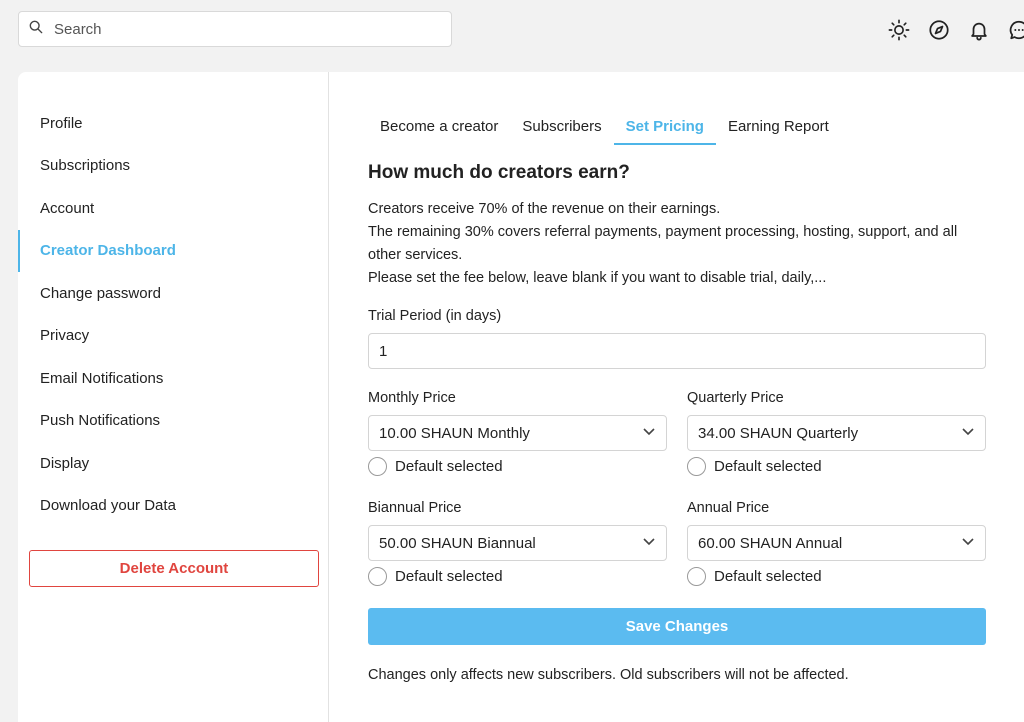  I want to click on quarterly-default-label: Default selected, so click(768, 466).